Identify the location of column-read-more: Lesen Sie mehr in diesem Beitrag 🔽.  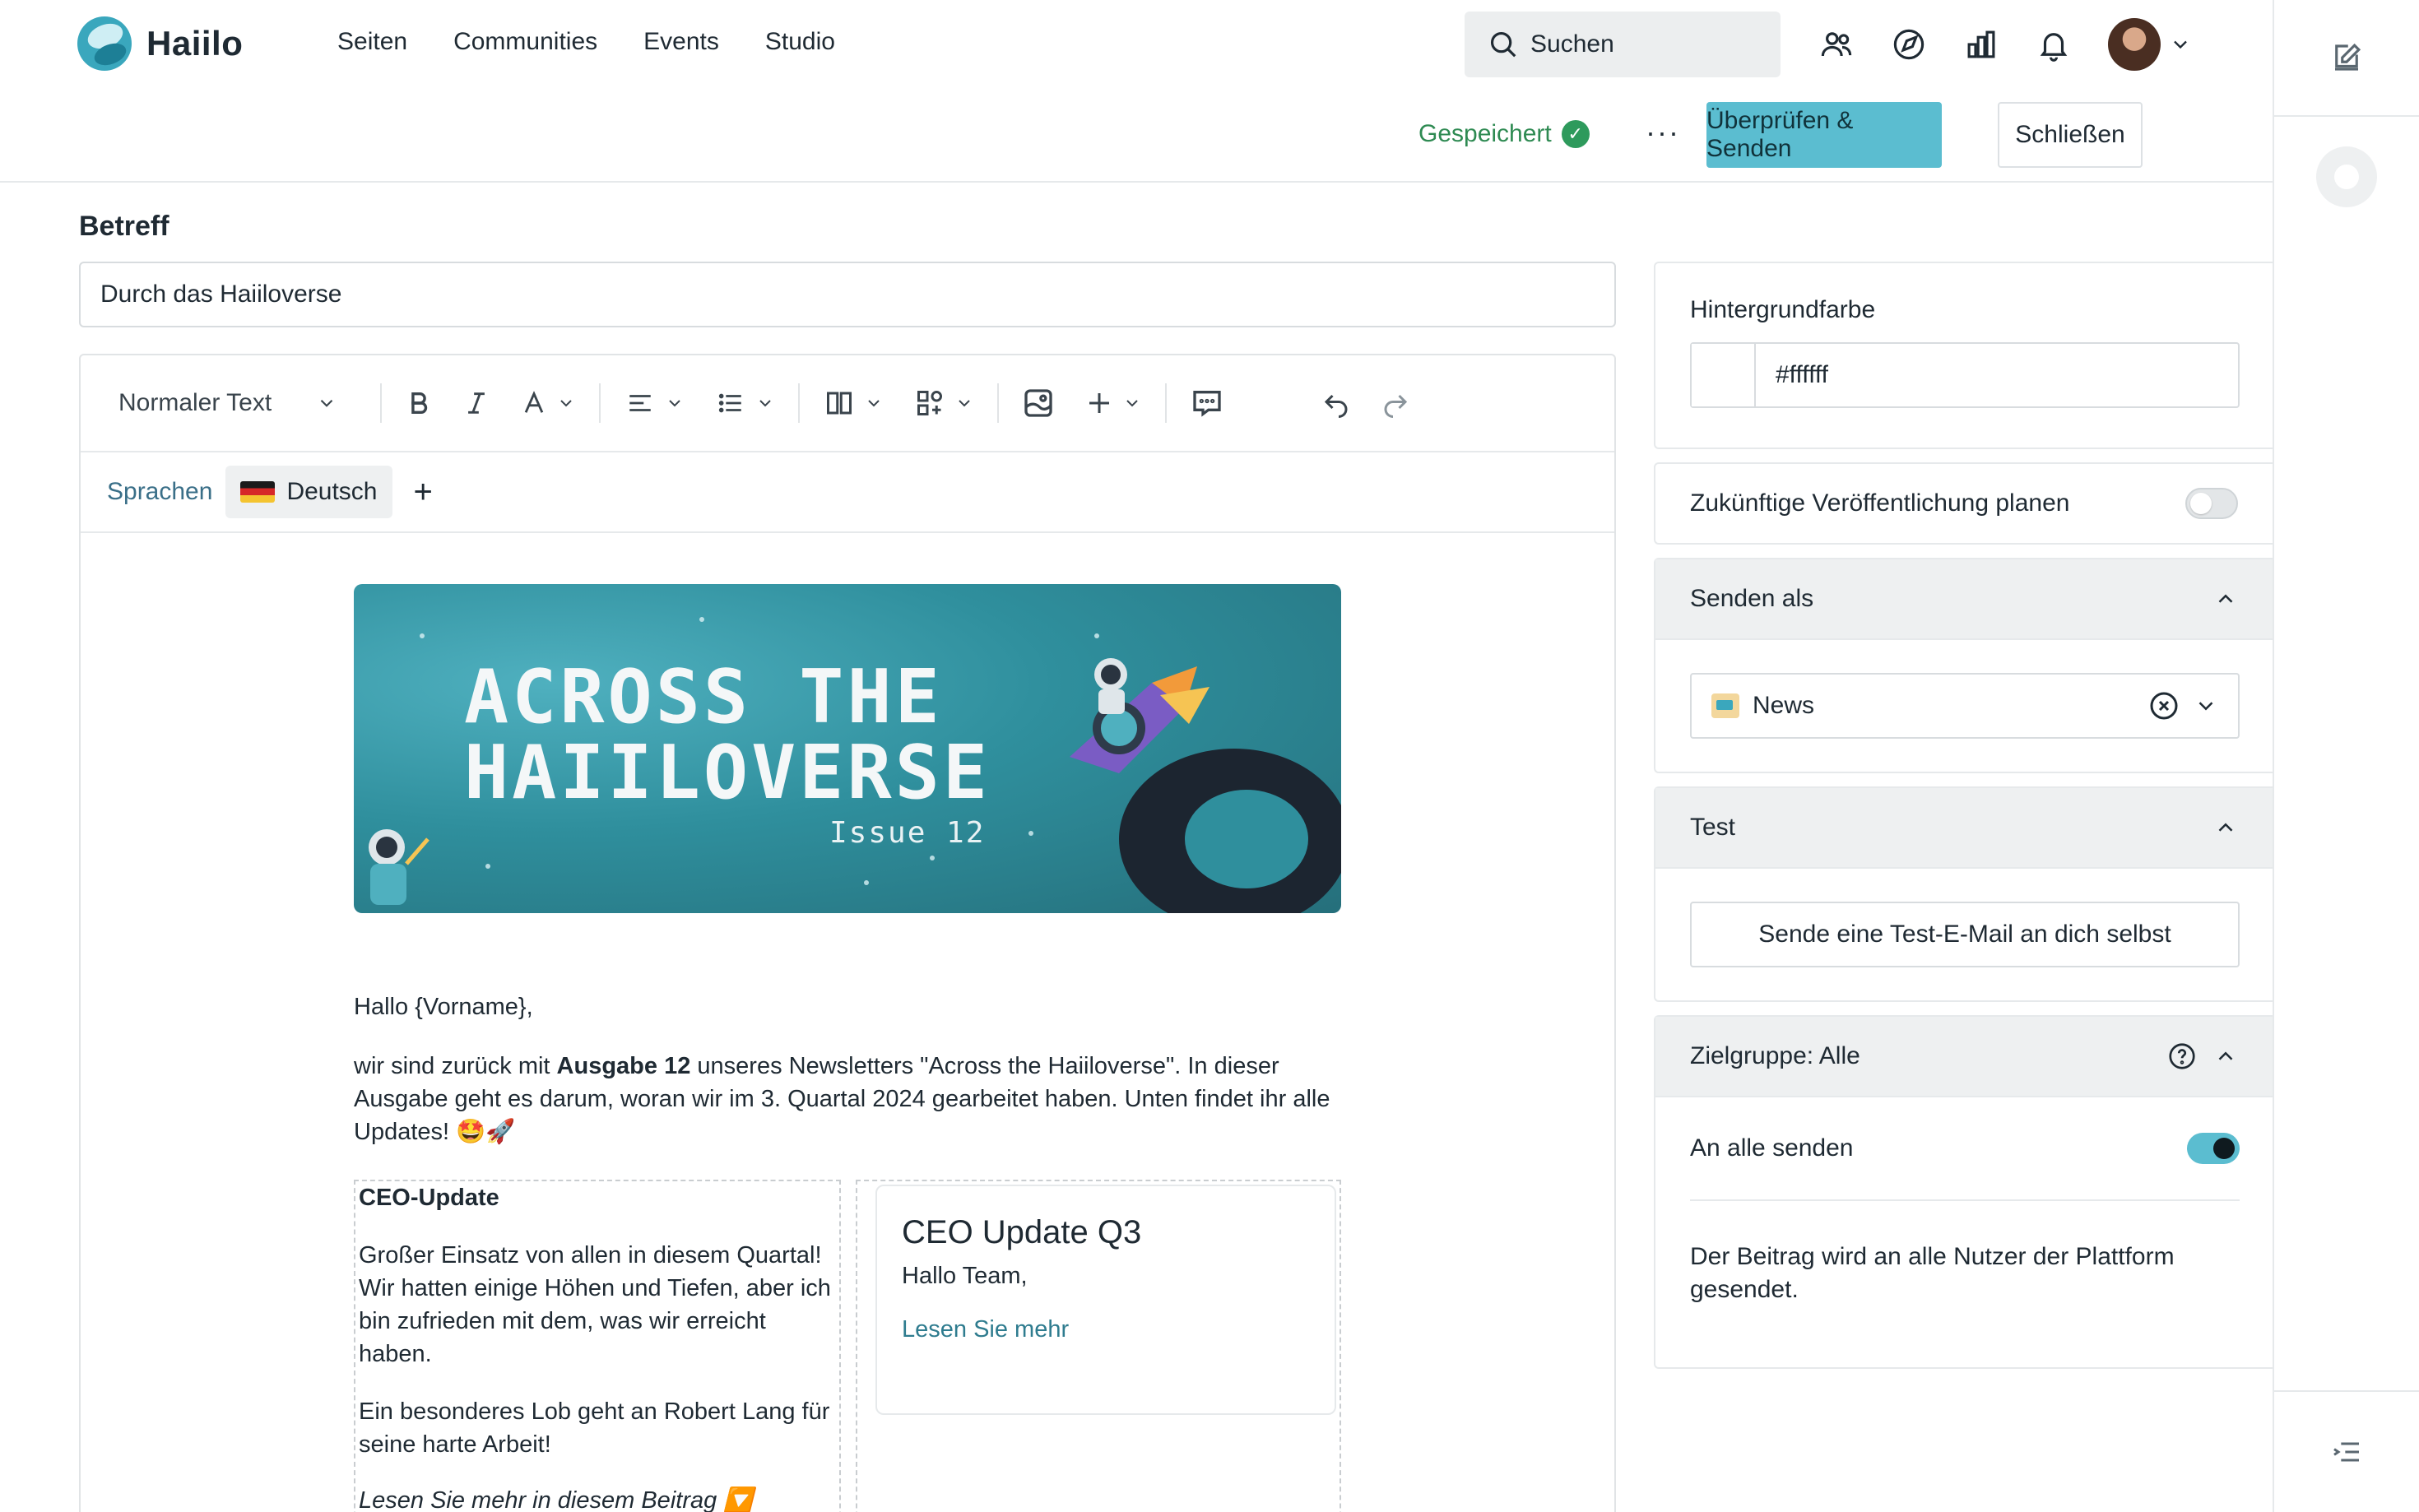
(597, 1498).